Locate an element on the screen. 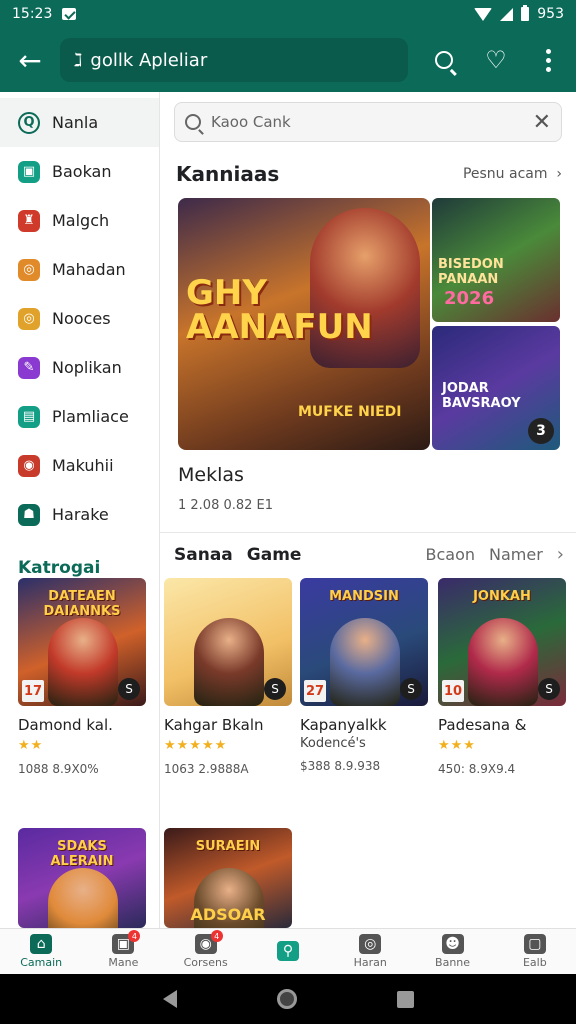 The width and height of the screenshot is (576, 1024). sidebar-item-label: Malgch is located at coordinates (81, 220).